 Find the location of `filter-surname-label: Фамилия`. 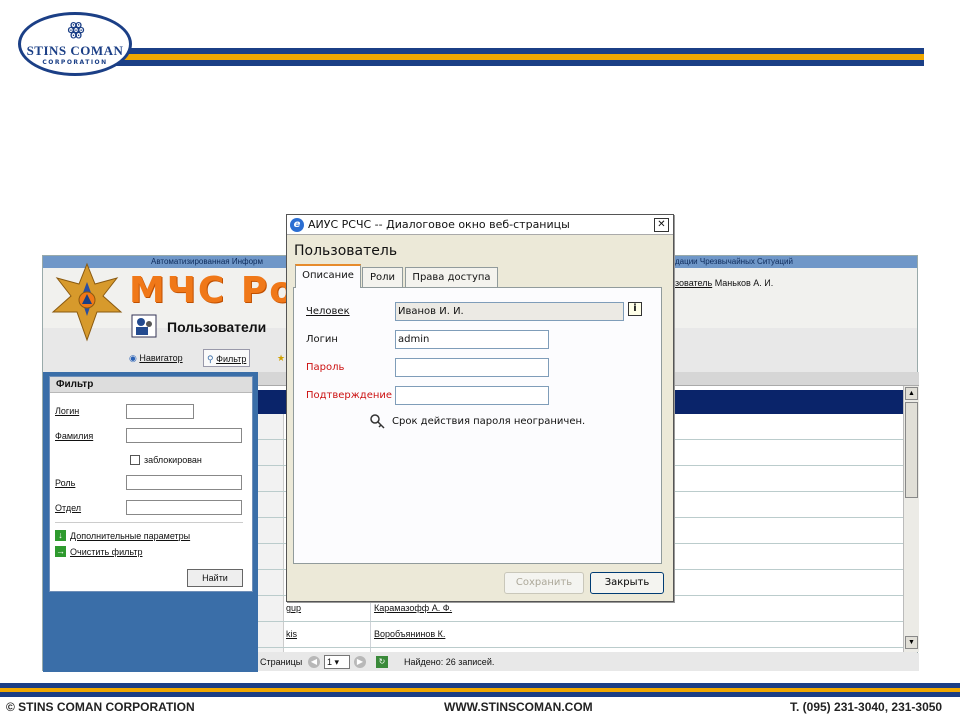

filter-surname-label: Фамилия is located at coordinates (74, 436).